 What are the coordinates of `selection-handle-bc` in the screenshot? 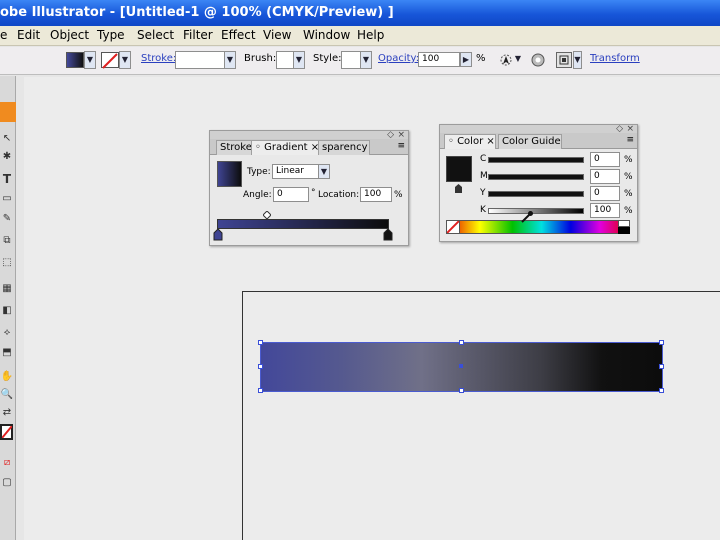 It's located at (461, 390).